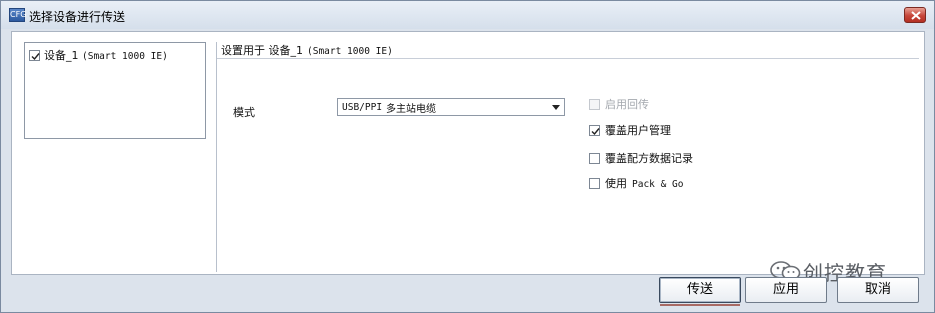  I want to click on device-checkbox, so click(34, 55).